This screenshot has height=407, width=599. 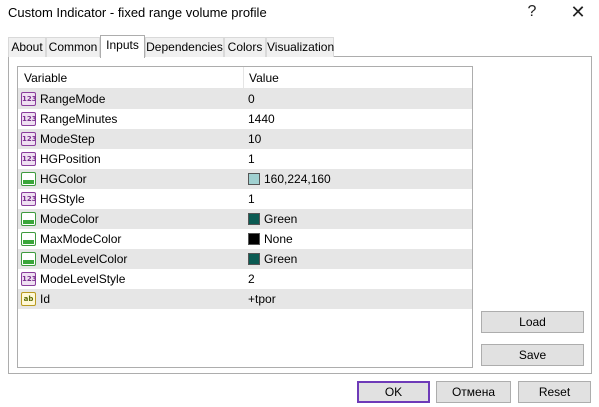 What do you see at coordinates (393, 392) in the screenshot?
I see `ok-button: OK` at bounding box center [393, 392].